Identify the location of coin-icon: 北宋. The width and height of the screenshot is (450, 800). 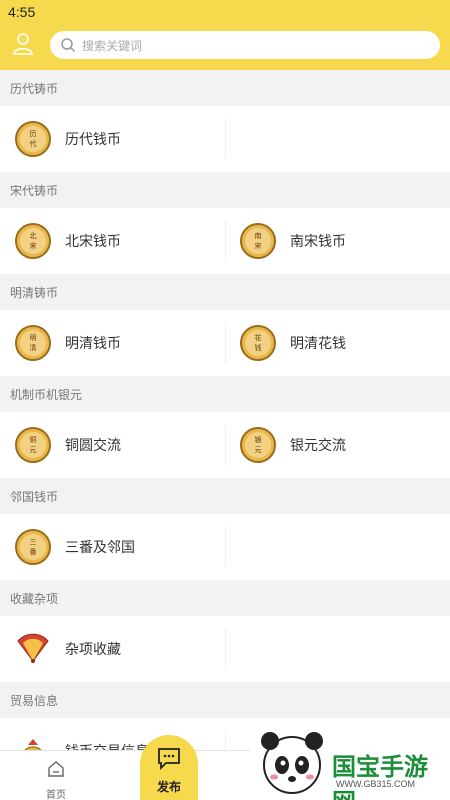
(33, 241).